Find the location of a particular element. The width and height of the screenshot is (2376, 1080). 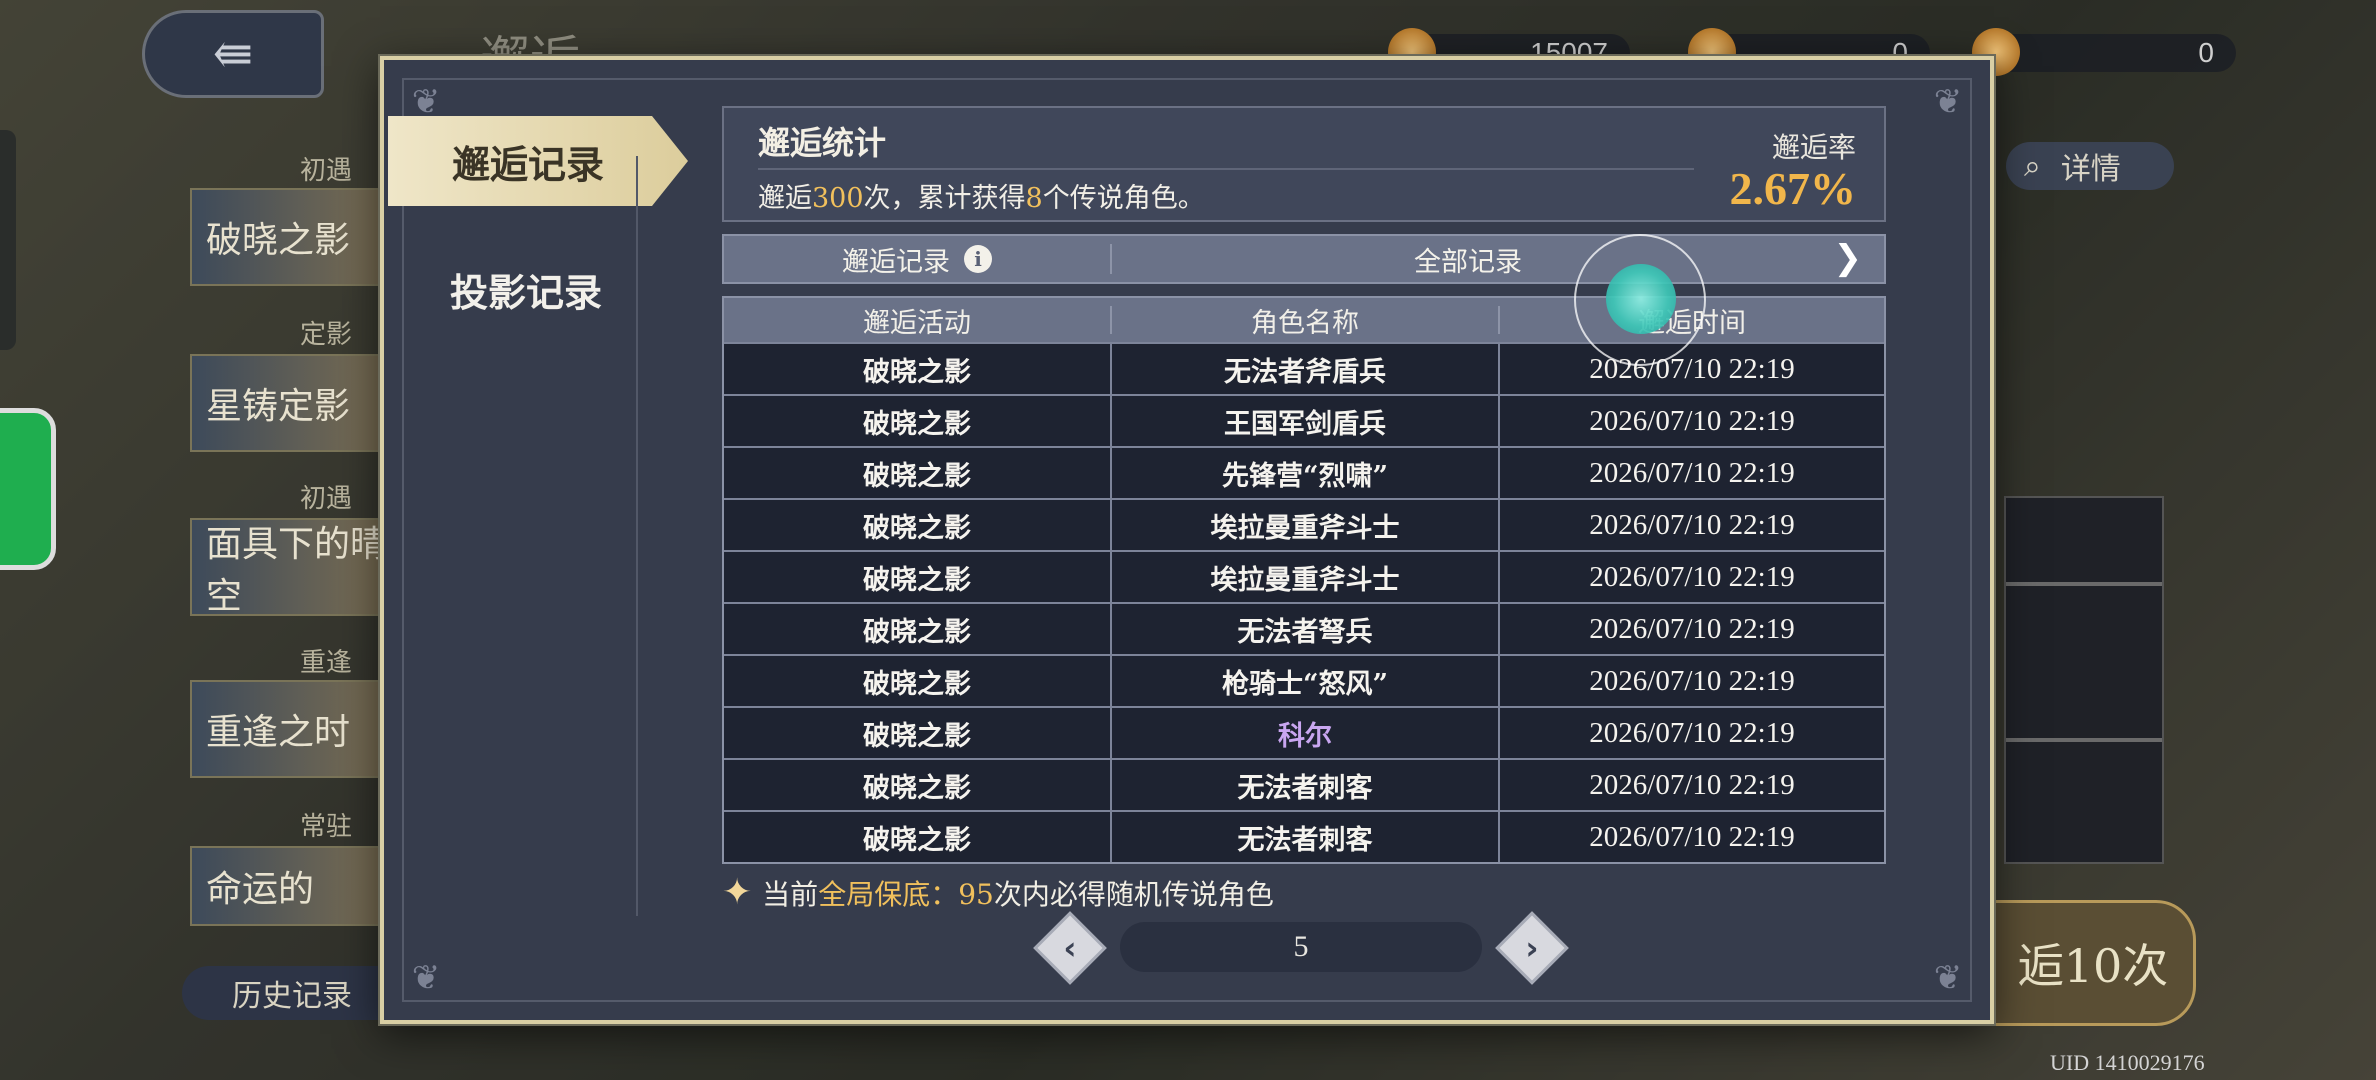

pity-count: 95 is located at coordinates (976, 894).